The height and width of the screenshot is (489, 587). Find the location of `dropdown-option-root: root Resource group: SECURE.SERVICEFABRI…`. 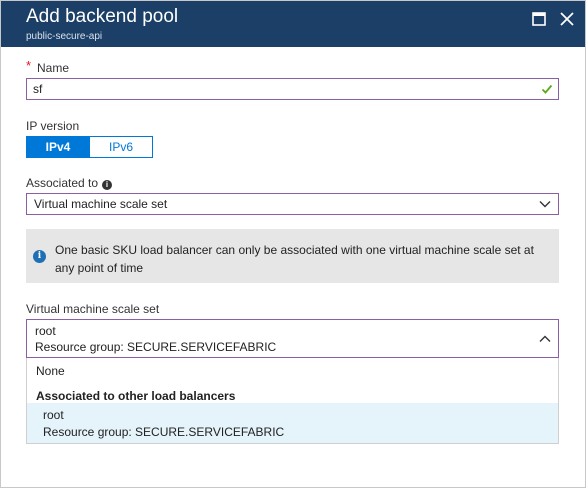

dropdown-option-root: root Resource group: SECURE.SERVICEFABRI… is located at coordinates (292, 423).